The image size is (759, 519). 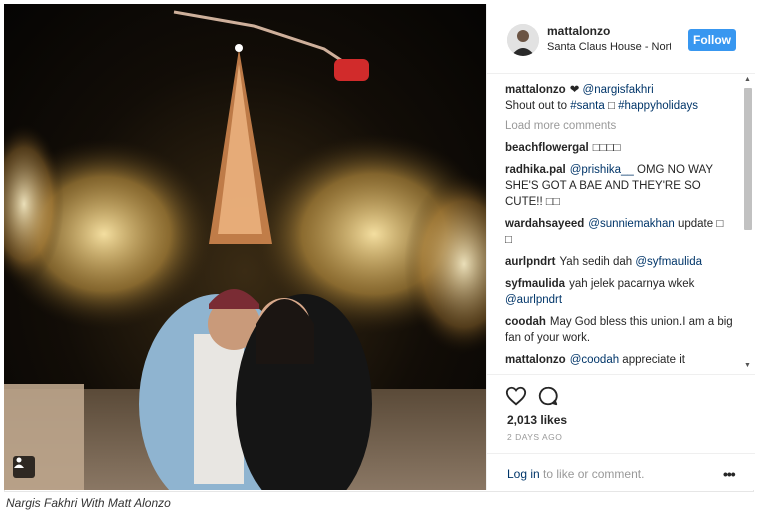 I want to click on mention-link: @coodah, so click(x=594, y=360).